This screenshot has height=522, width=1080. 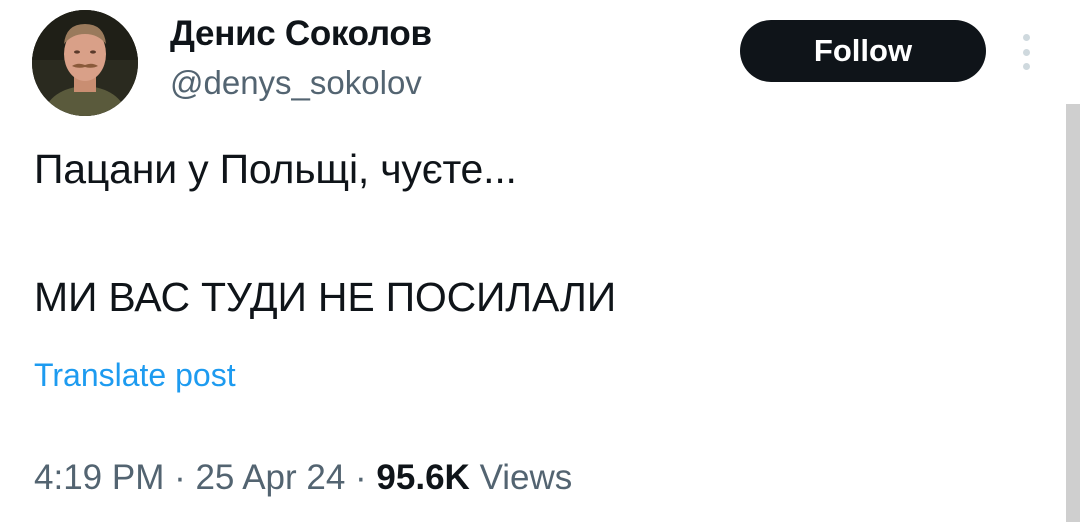 I want to click on more-vertical-icon, so click(x=1026, y=52).